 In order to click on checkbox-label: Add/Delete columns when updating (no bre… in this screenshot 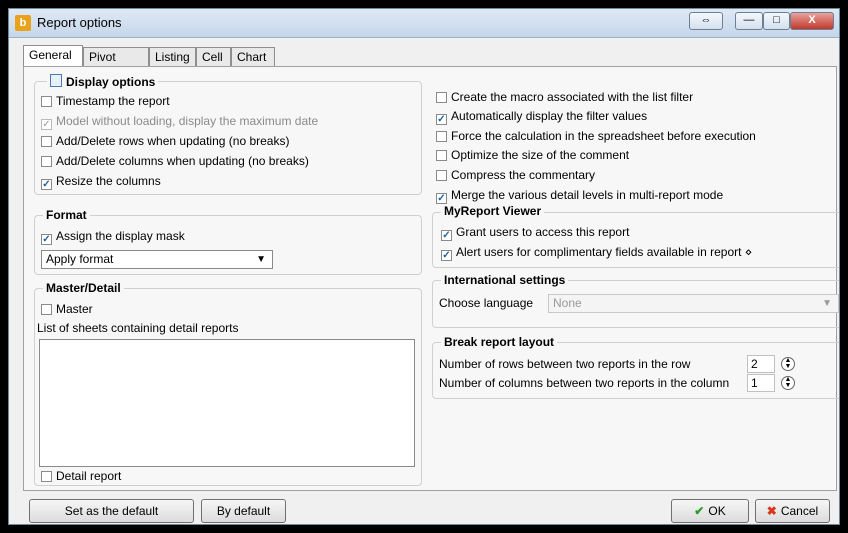, I will do `click(182, 161)`.